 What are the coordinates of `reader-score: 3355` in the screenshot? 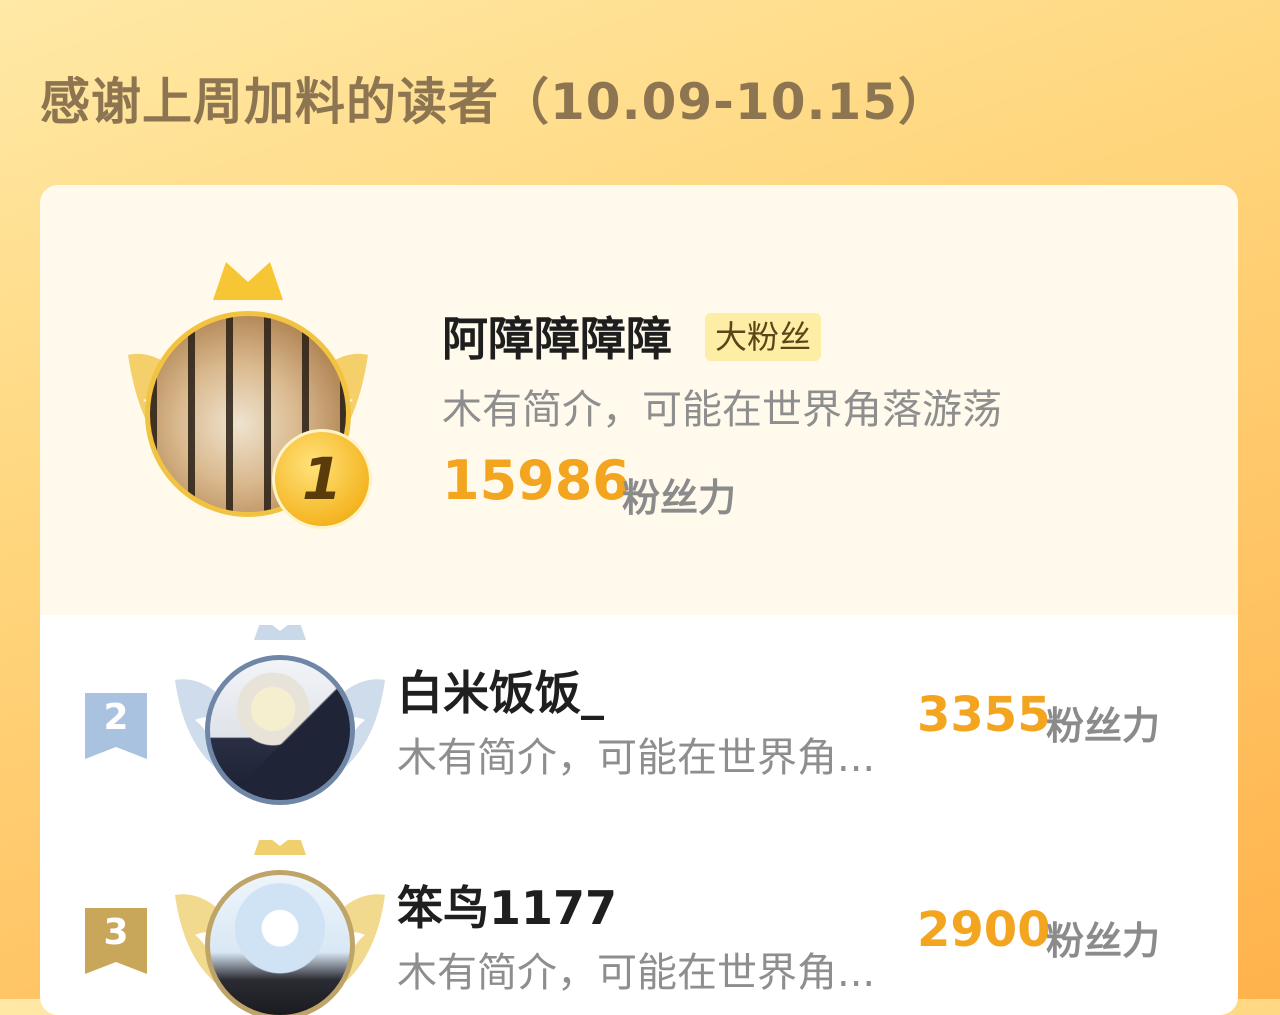 It's located at (984, 715).